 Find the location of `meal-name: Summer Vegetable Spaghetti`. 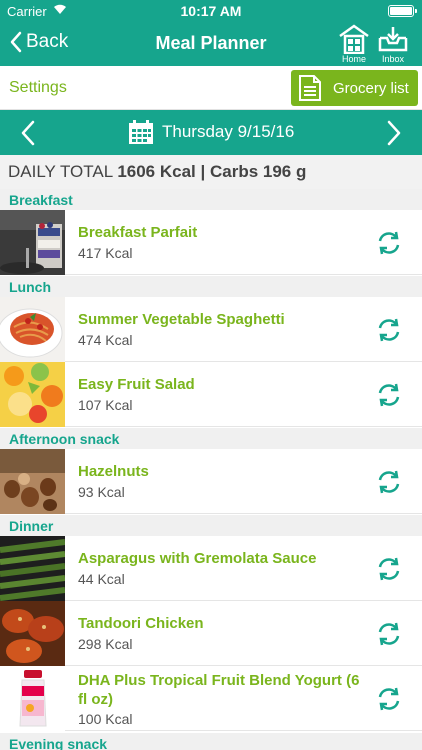

meal-name: Summer Vegetable Spaghetti is located at coordinates (181, 319).